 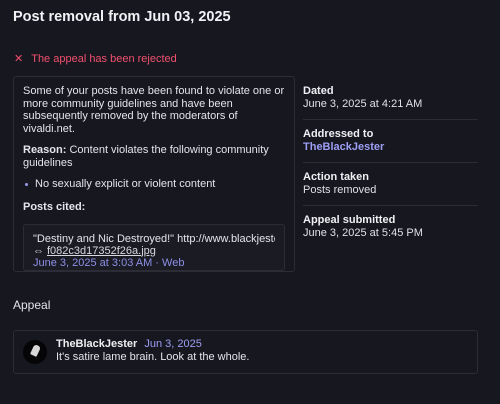 What do you see at coordinates (101, 250) in the screenshot?
I see `attachment-filename: f082c3d17352f26a.jpg` at bounding box center [101, 250].